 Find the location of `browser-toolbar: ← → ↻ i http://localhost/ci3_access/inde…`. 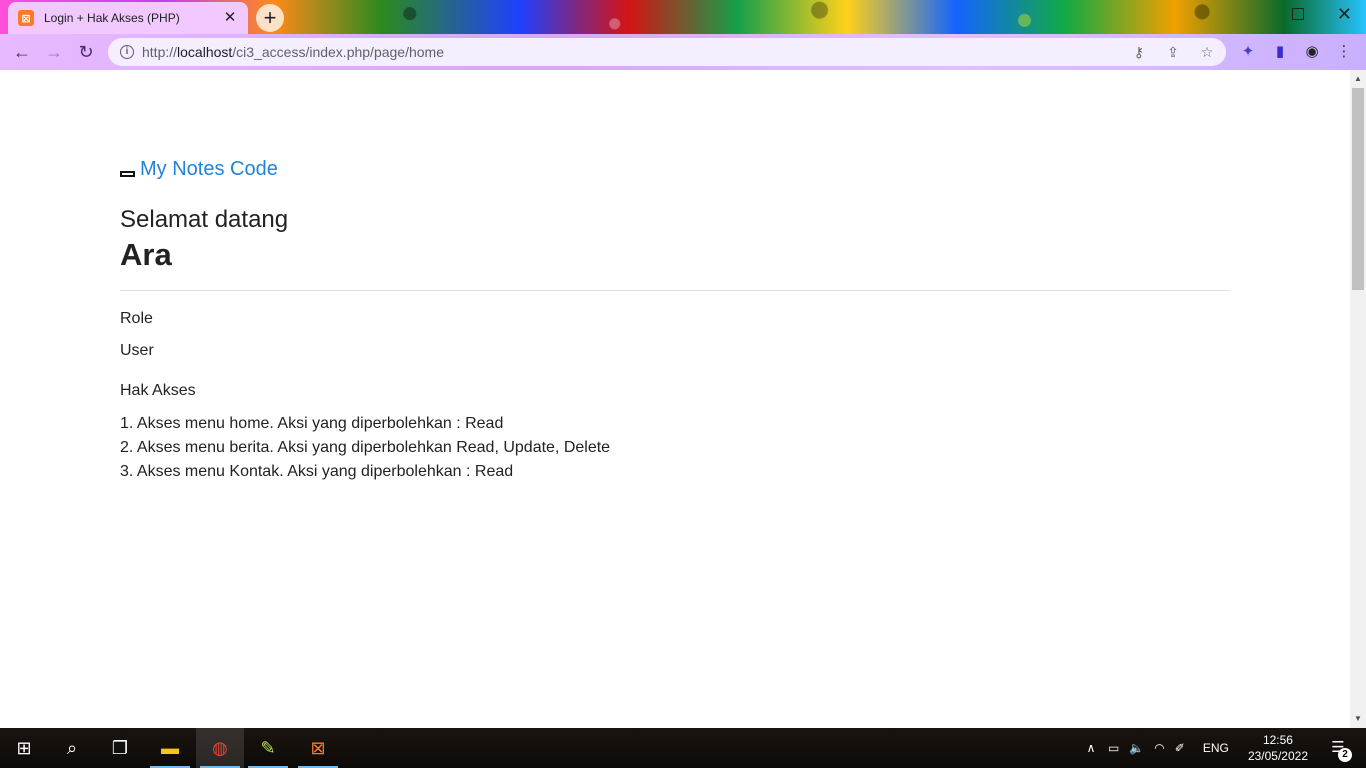

browser-toolbar: ← → ↻ i http://localhost/ci3_access/inde… is located at coordinates (683, 52).